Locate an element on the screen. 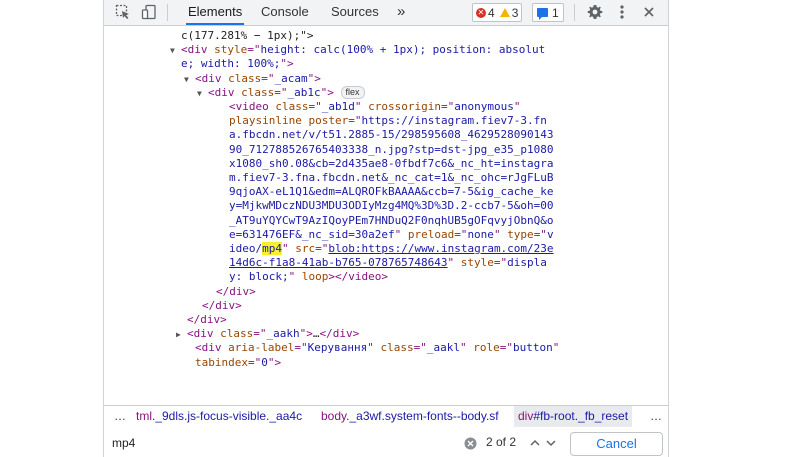 The width and height of the screenshot is (800, 457). breadcrumb-item-body: body._a3wf.system-fonts--body.sf is located at coordinates (410, 416).